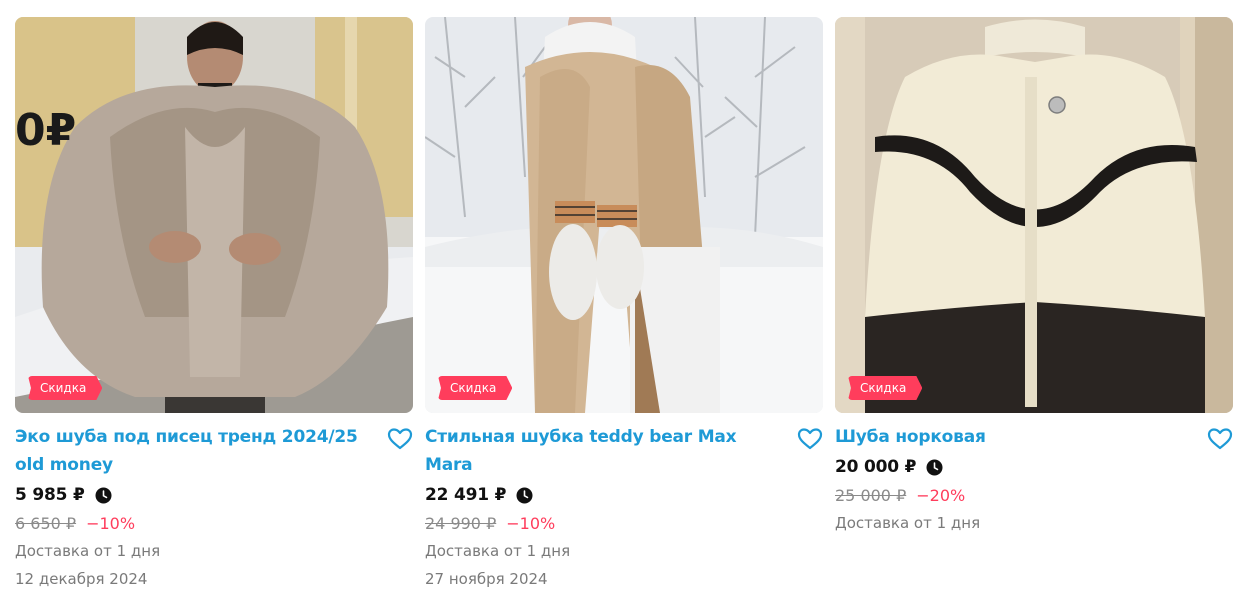  I want to click on product-price: 22 491 ₽, so click(466, 495).